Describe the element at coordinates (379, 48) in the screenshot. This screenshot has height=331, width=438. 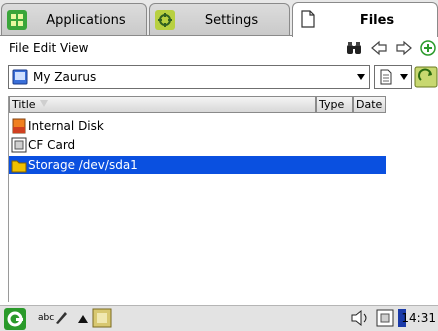
I see `back-arrow-icon` at that location.